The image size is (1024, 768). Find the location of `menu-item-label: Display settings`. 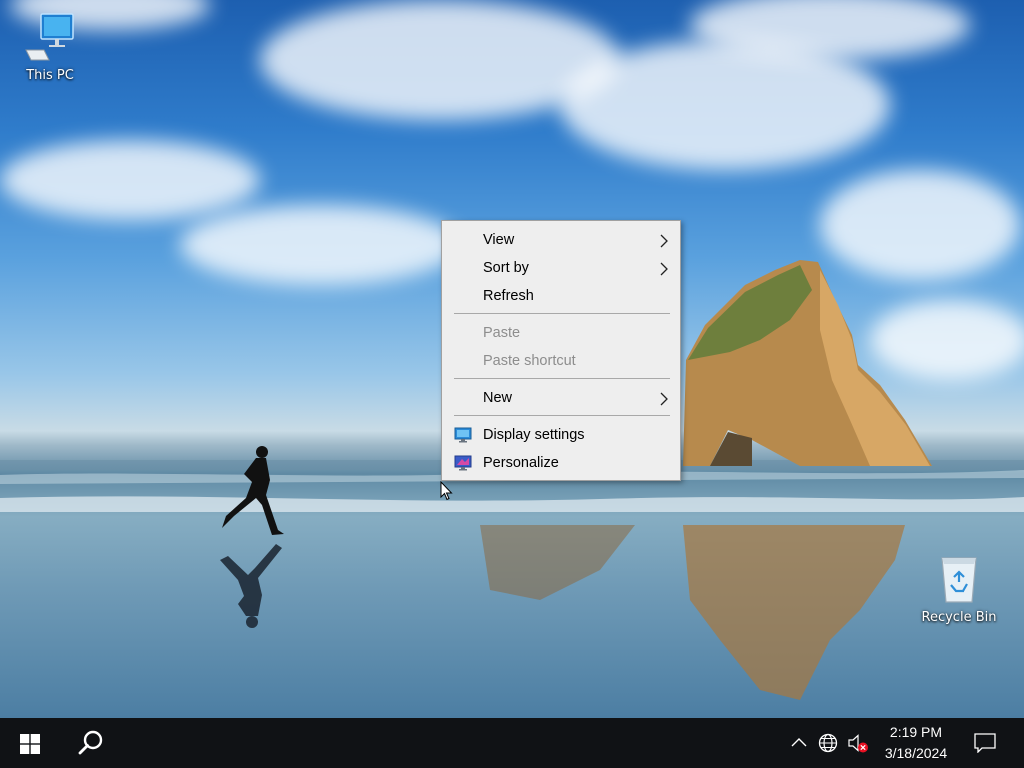

menu-item-label: Display settings is located at coordinates (534, 435).